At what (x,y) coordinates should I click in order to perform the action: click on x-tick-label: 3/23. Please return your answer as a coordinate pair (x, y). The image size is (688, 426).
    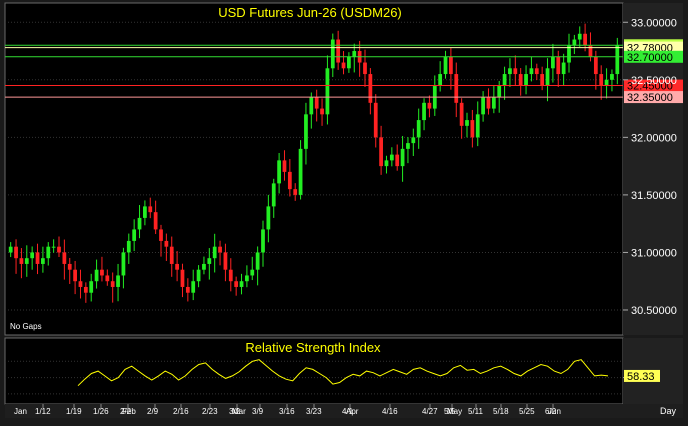
    Looking at the image, I should click on (314, 411).